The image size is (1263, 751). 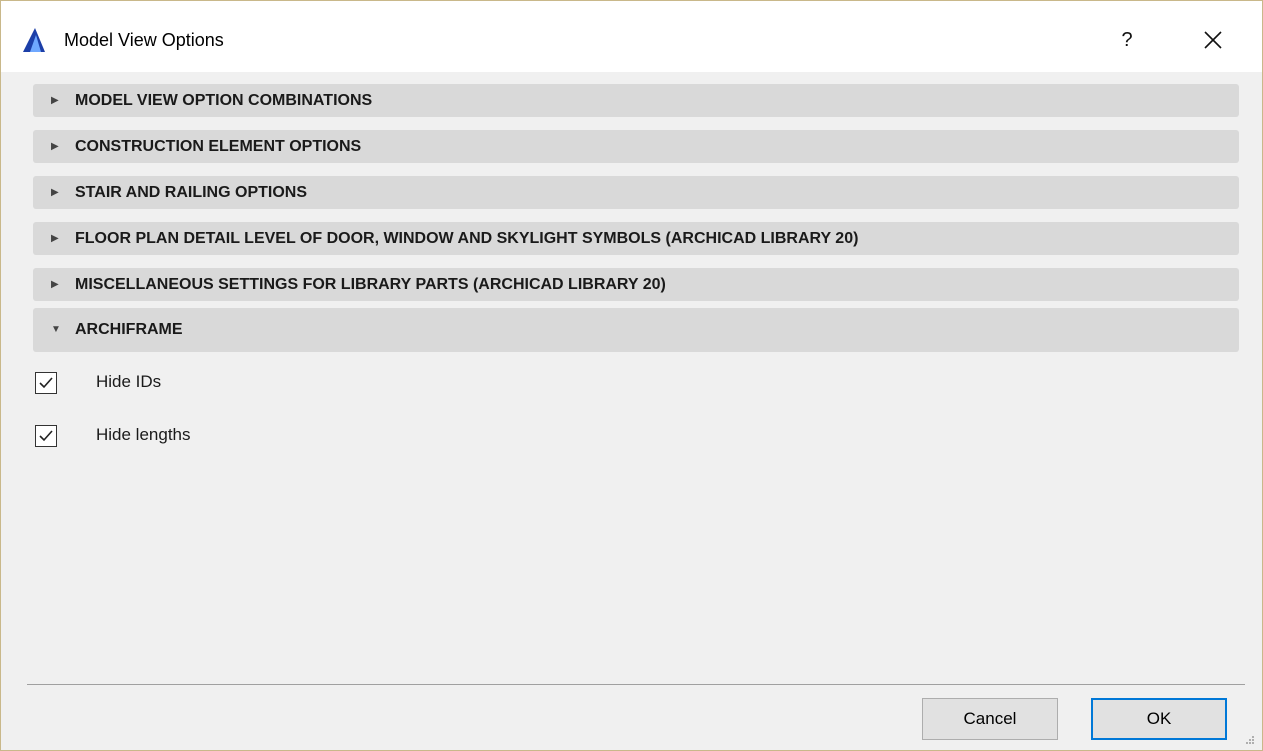 I want to click on section-construction-element-options: ▶ CONSTRUCTION ELEMENT OPTIONS, so click(x=636, y=146).